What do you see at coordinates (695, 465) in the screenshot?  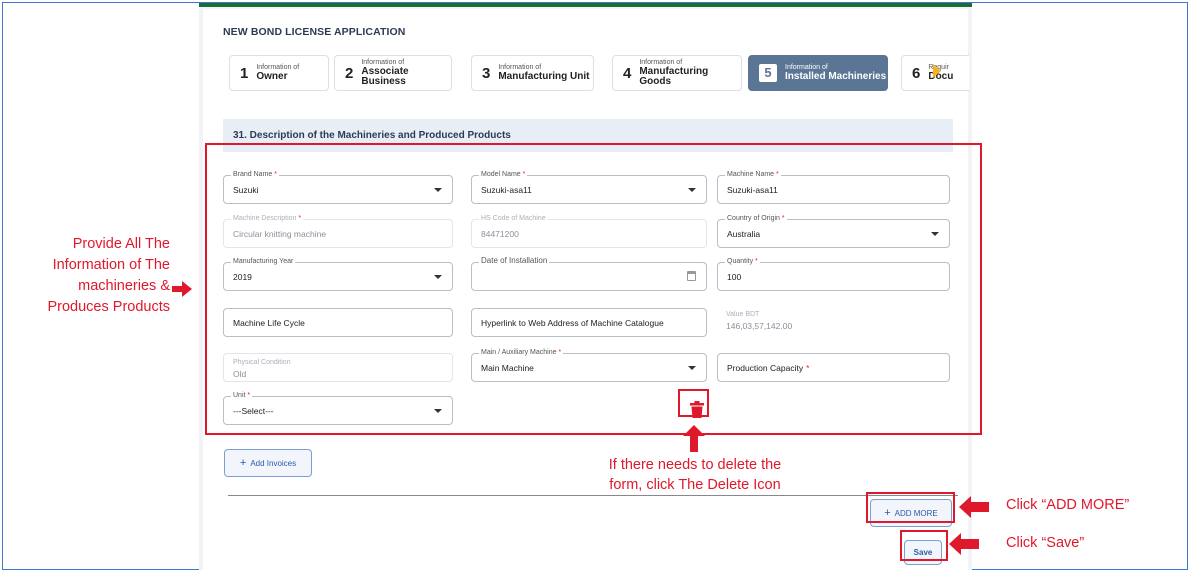 I see `delete-annotation-line: If there needs to delete the` at bounding box center [695, 465].